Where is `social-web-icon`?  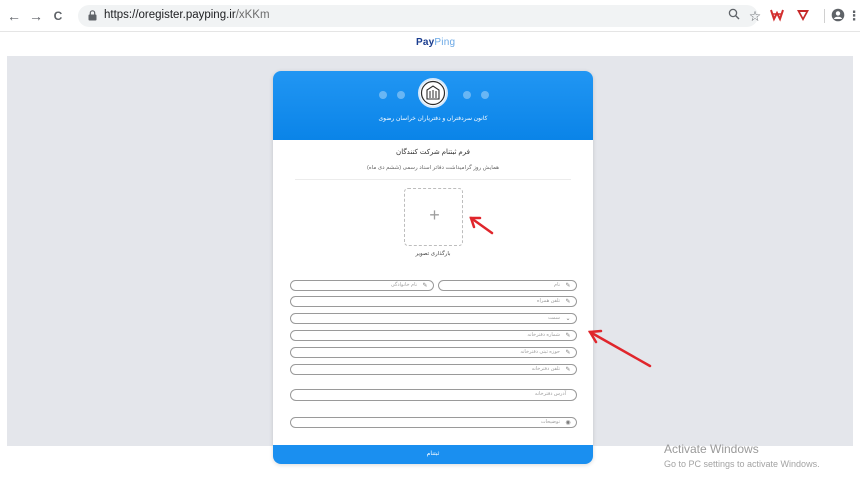
social-web-icon is located at coordinates (485, 95).